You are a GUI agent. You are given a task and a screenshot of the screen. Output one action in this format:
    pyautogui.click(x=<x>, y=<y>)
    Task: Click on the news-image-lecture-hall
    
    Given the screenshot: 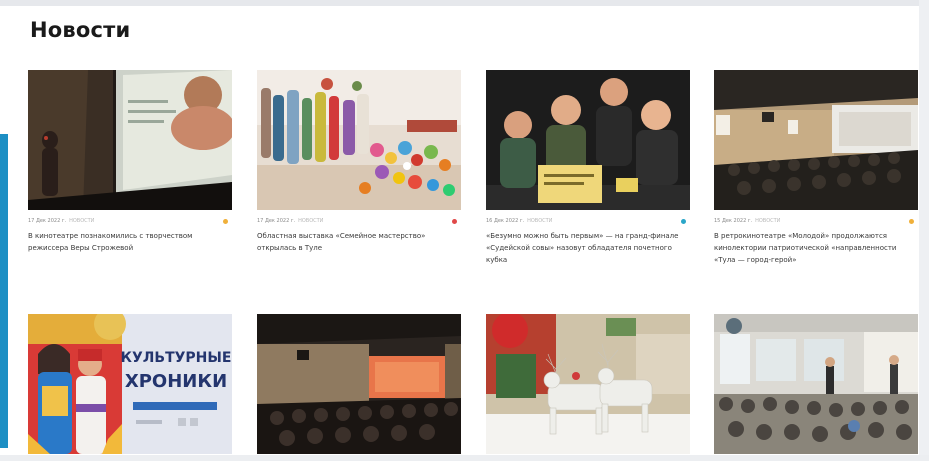 What is the action you would take?
    pyautogui.click(x=816, y=384)
    